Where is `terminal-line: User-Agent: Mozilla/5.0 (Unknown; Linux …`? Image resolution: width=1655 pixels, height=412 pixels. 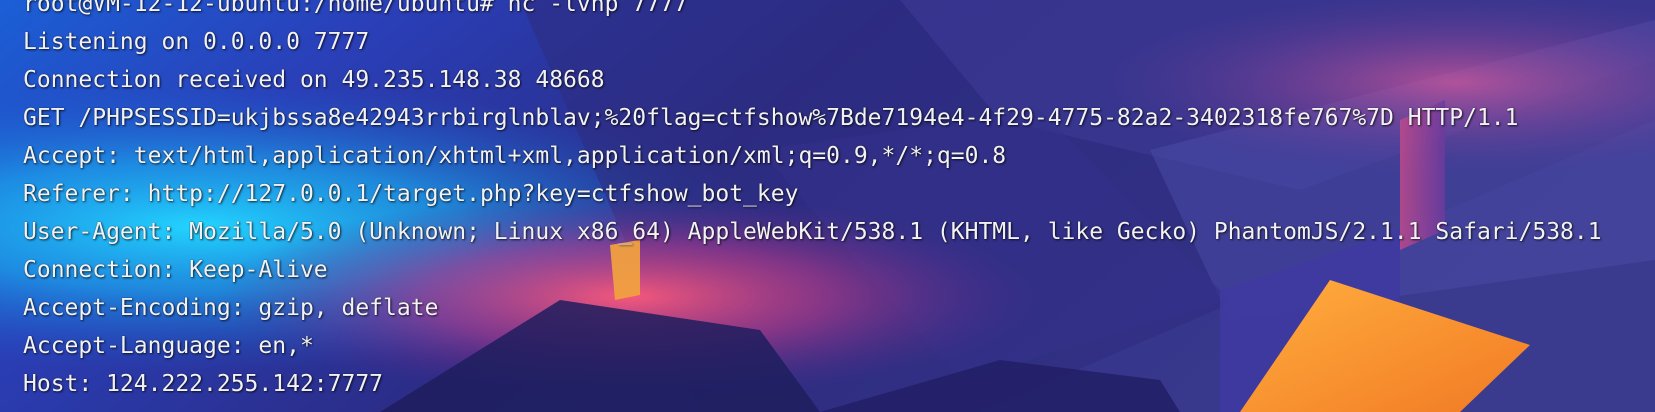 terminal-line: User-Agent: Mozilla/5.0 (Unknown; Linux … is located at coordinates (812, 232).